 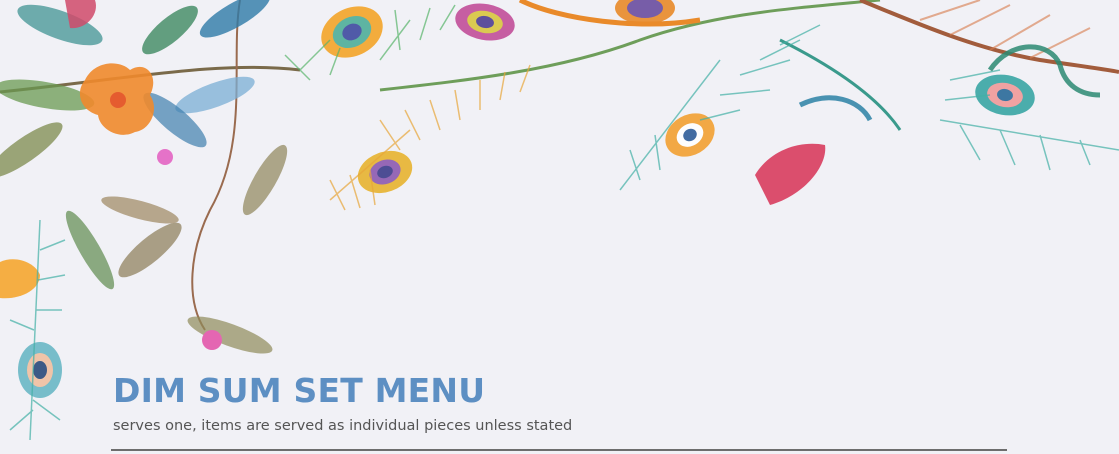 What do you see at coordinates (299, 390) in the screenshot?
I see `menu-title: DIM SUM SET MENU` at bounding box center [299, 390].